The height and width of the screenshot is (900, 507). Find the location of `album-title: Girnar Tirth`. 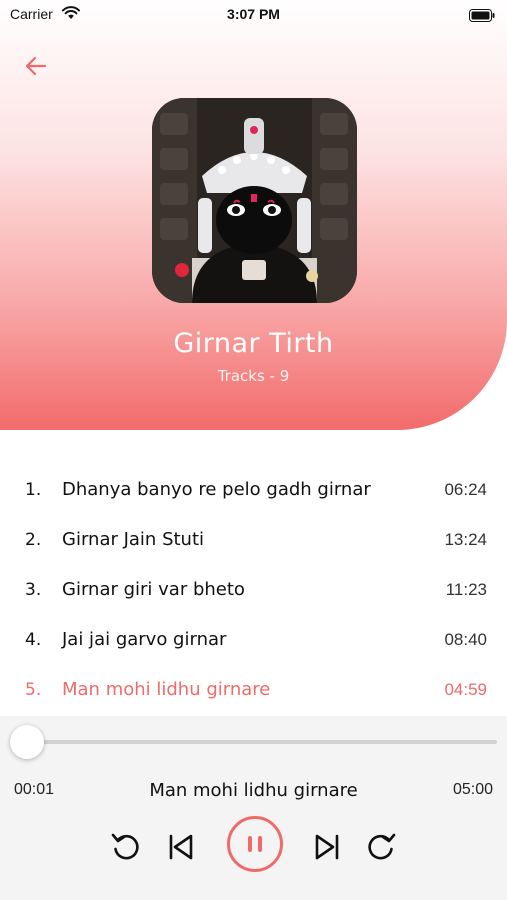

album-title: Girnar Tirth is located at coordinates (253, 343).